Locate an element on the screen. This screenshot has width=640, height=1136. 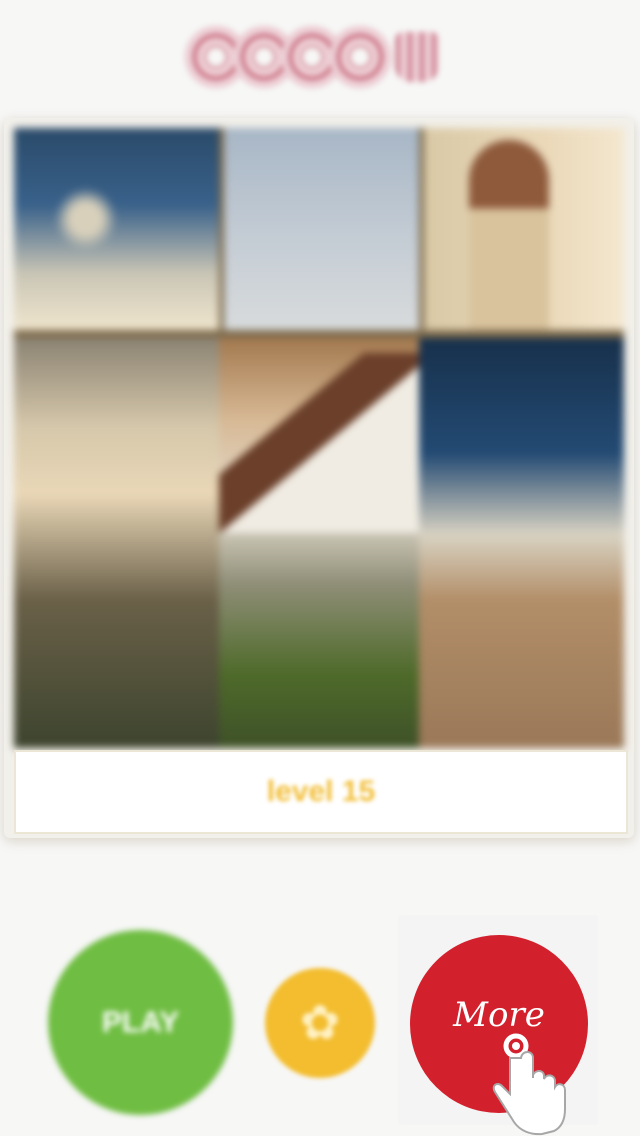
tower-image is located at coordinates (509, 235).